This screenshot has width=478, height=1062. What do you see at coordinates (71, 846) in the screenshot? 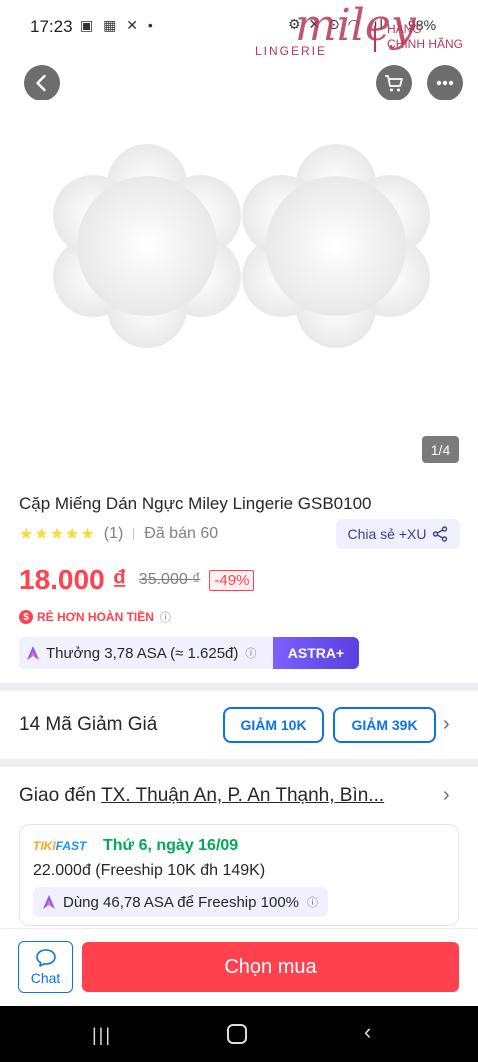
I see `tikifast-logo-b: FAST` at bounding box center [71, 846].